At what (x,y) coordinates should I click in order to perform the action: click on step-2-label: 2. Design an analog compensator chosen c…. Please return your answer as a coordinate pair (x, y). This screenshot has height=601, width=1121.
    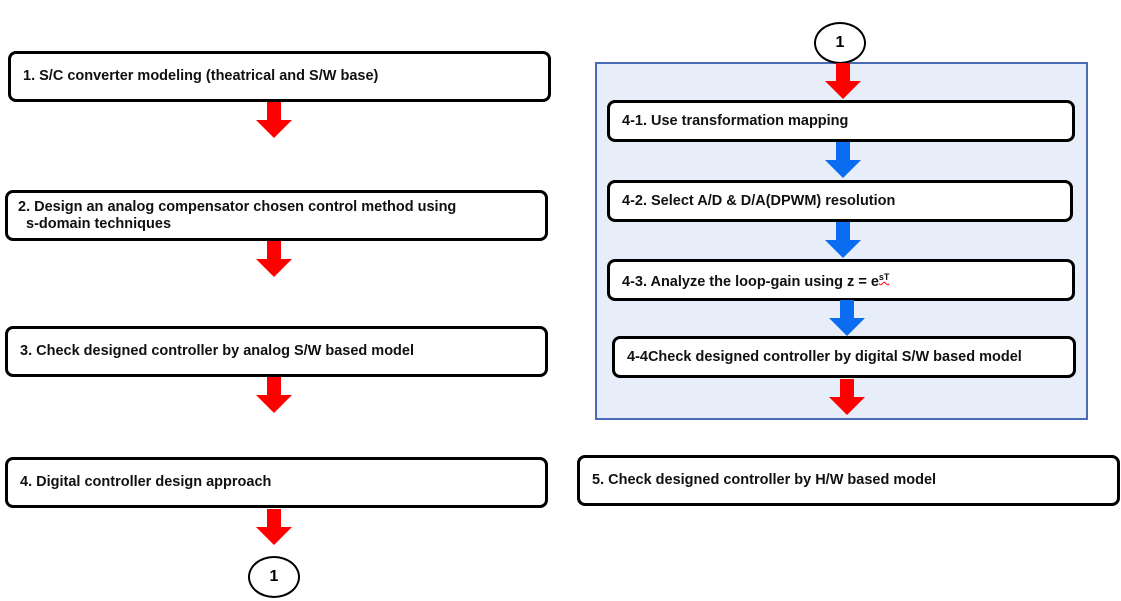
    Looking at the image, I should click on (237, 206).